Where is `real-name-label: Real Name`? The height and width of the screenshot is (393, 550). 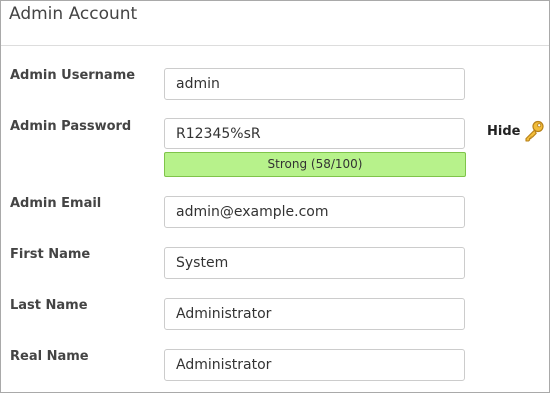
real-name-label: Real Name is located at coordinates (49, 356).